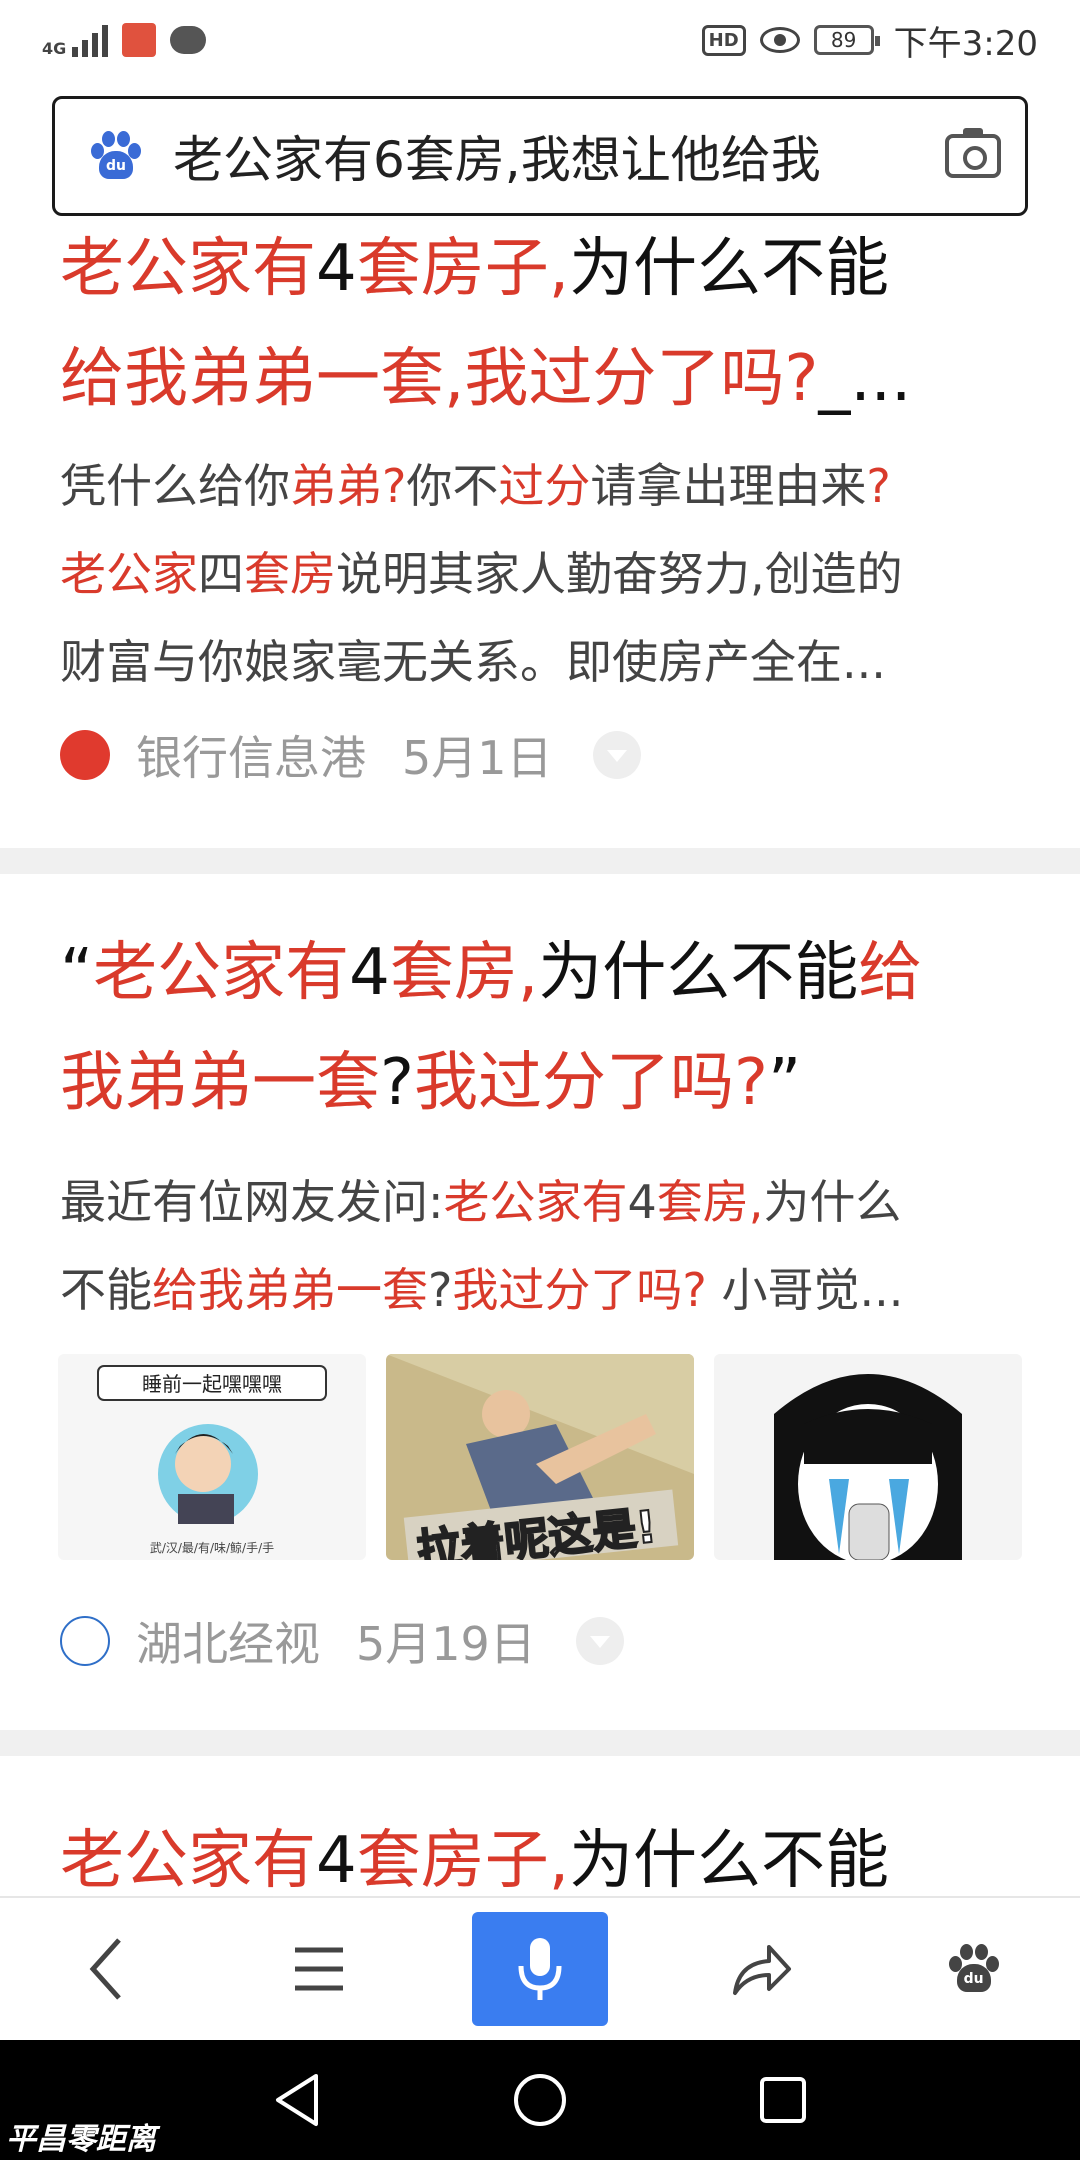  I want to click on status-left: 4G, so click(124, 40).